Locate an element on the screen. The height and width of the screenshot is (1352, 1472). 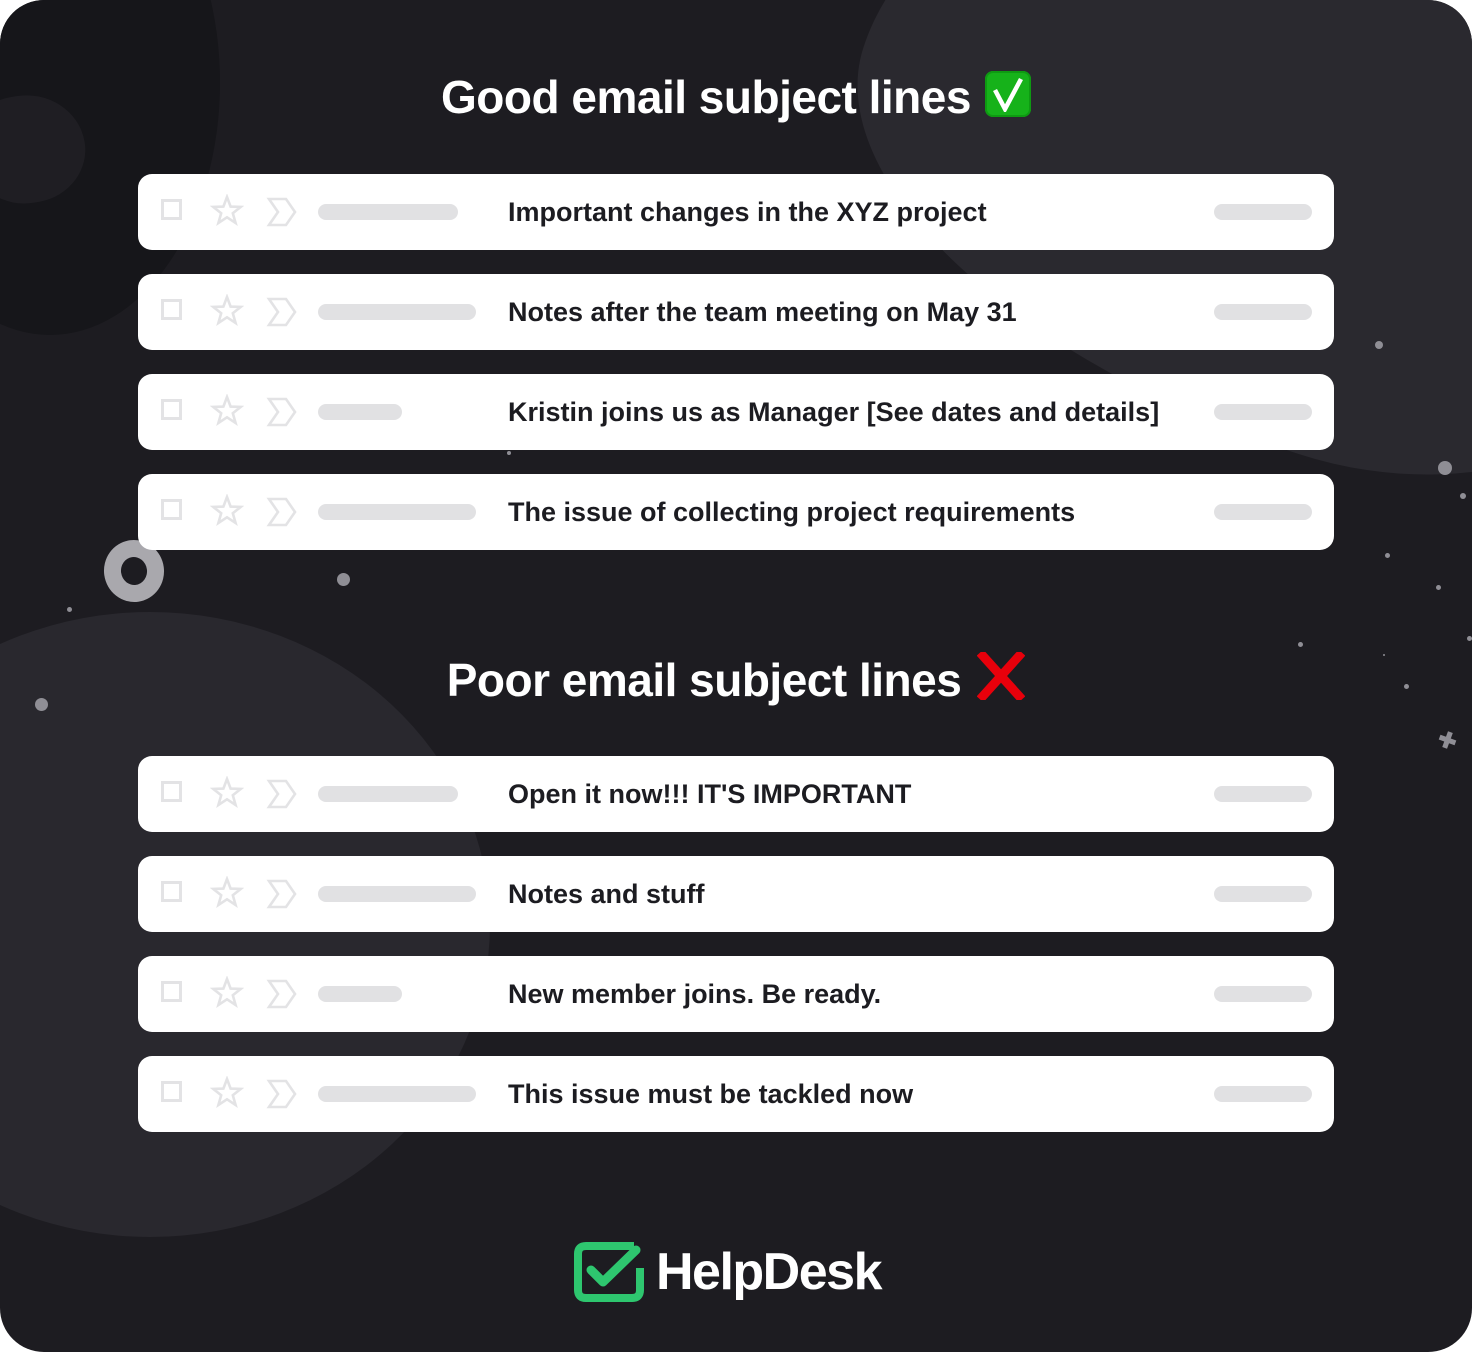
email-subject: New member joins. Be ready. is located at coordinates (695, 994).